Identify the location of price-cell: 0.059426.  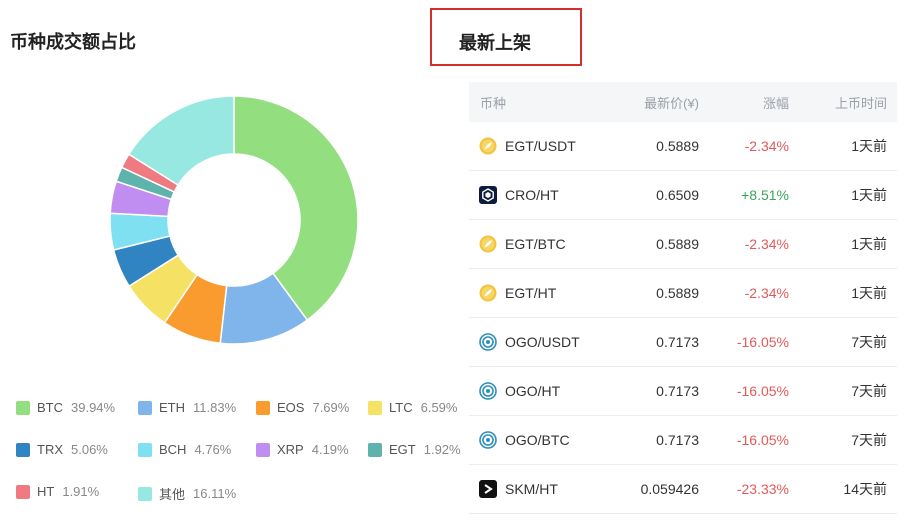
(669, 489).